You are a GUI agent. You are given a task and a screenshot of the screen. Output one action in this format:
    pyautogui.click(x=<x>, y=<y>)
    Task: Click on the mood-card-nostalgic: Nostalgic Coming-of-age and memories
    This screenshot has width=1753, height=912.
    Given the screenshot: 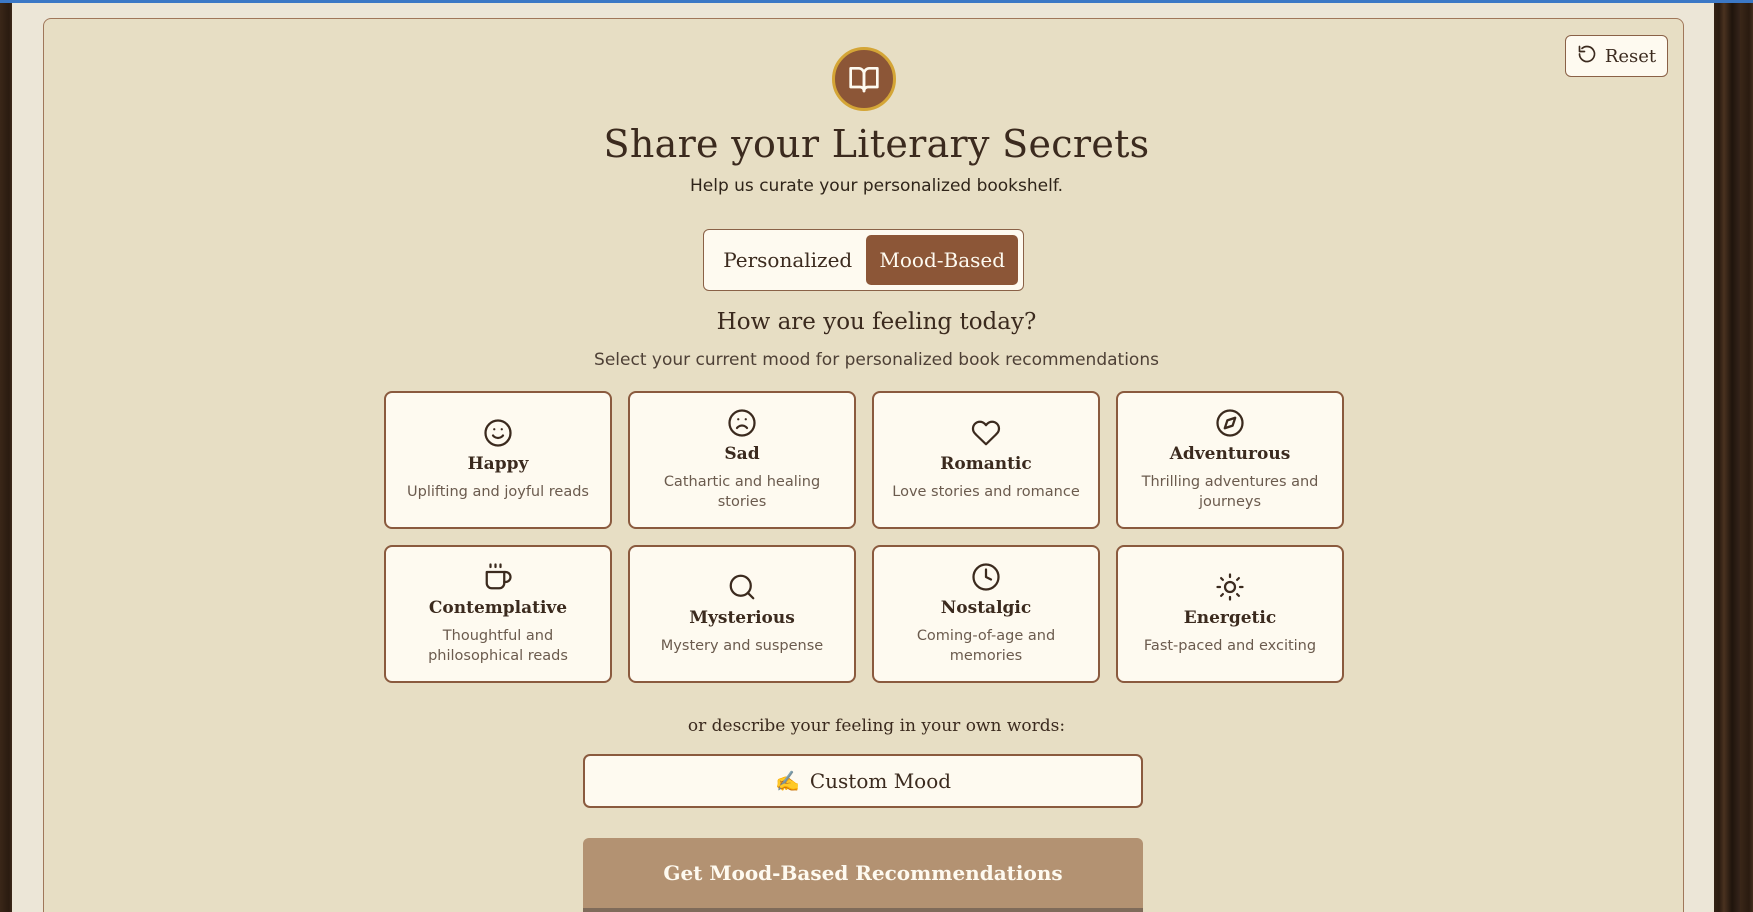 What is the action you would take?
    pyautogui.click(x=986, y=614)
    